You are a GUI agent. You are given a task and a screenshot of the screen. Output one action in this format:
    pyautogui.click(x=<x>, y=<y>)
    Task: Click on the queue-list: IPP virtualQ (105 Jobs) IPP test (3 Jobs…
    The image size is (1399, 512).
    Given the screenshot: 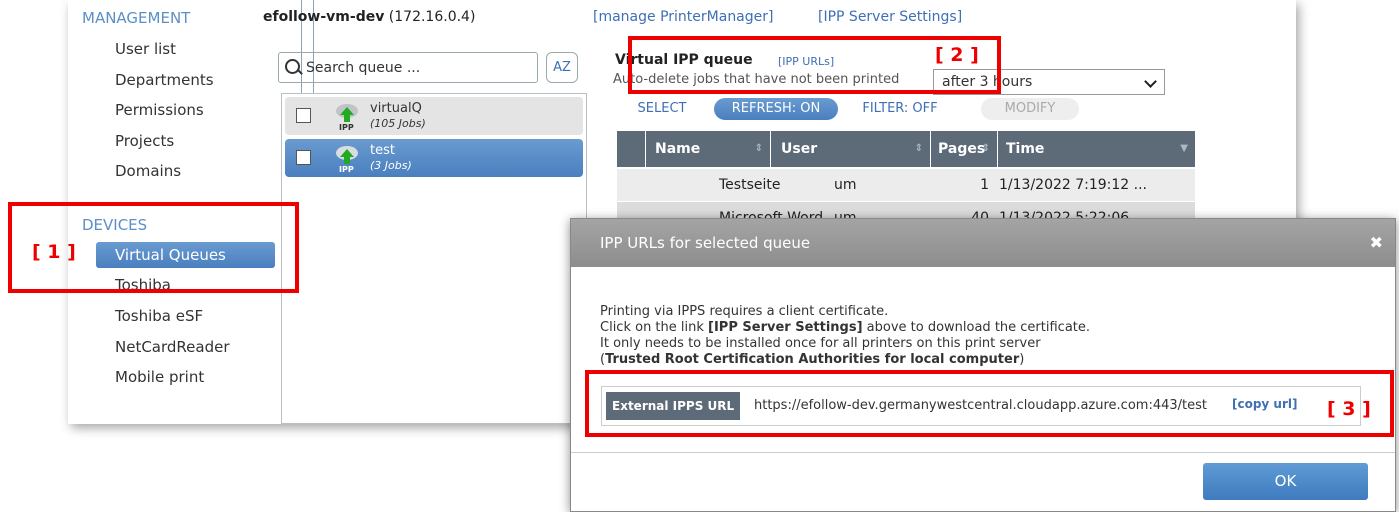 What is the action you would take?
    pyautogui.click(x=434, y=258)
    